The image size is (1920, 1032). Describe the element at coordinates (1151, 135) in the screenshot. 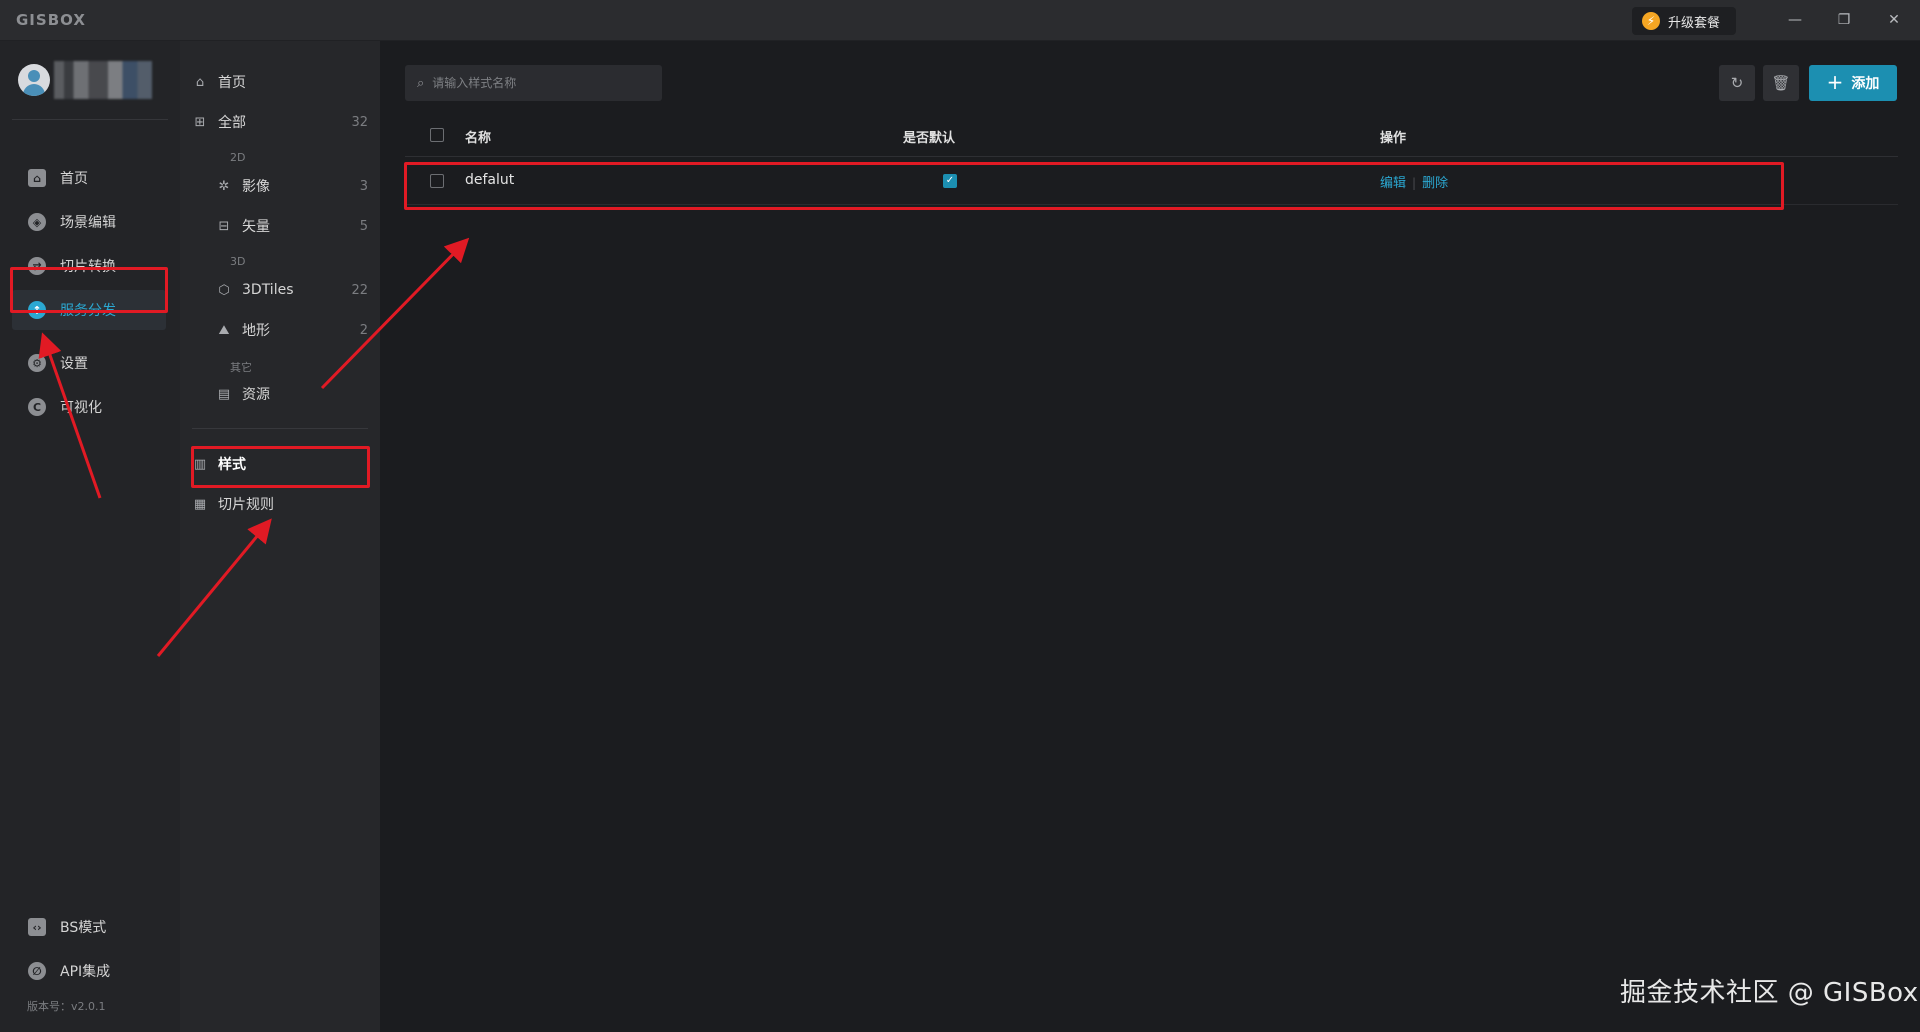

I see `table-header: 名称 是否默认 操作` at that location.